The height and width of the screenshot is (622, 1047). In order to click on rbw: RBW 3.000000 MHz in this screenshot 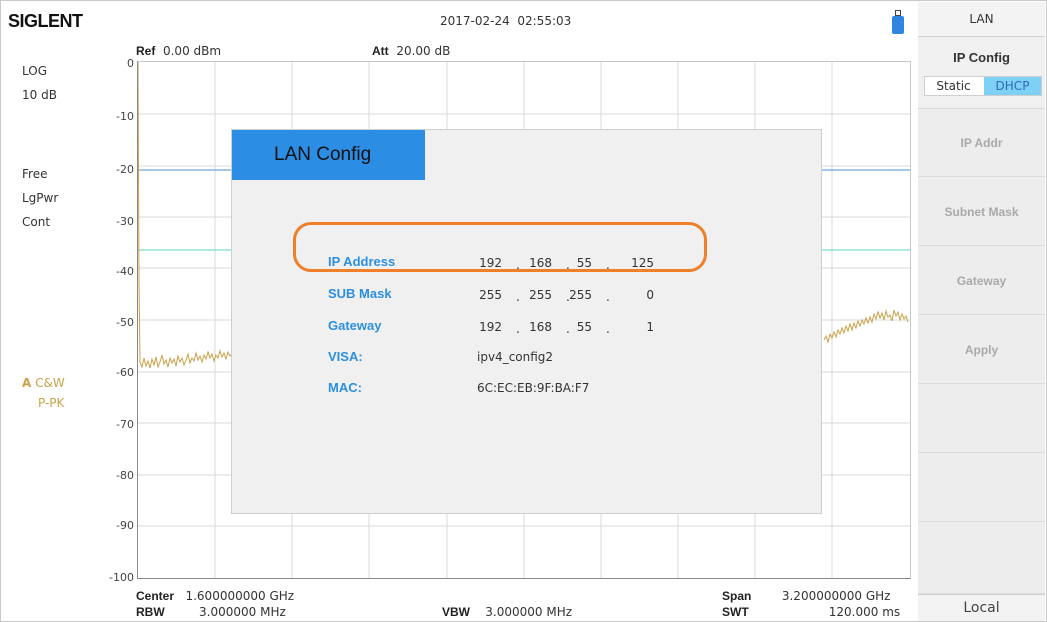, I will do `click(211, 612)`.